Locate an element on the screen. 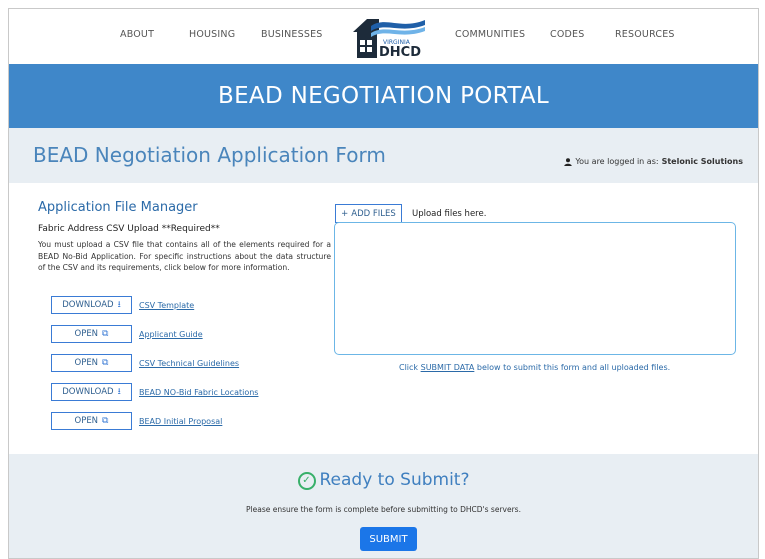 This screenshot has height=559, width=765. logged-in-status: You are logged in as: Stelonic Solutions is located at coordinates (653, 161).